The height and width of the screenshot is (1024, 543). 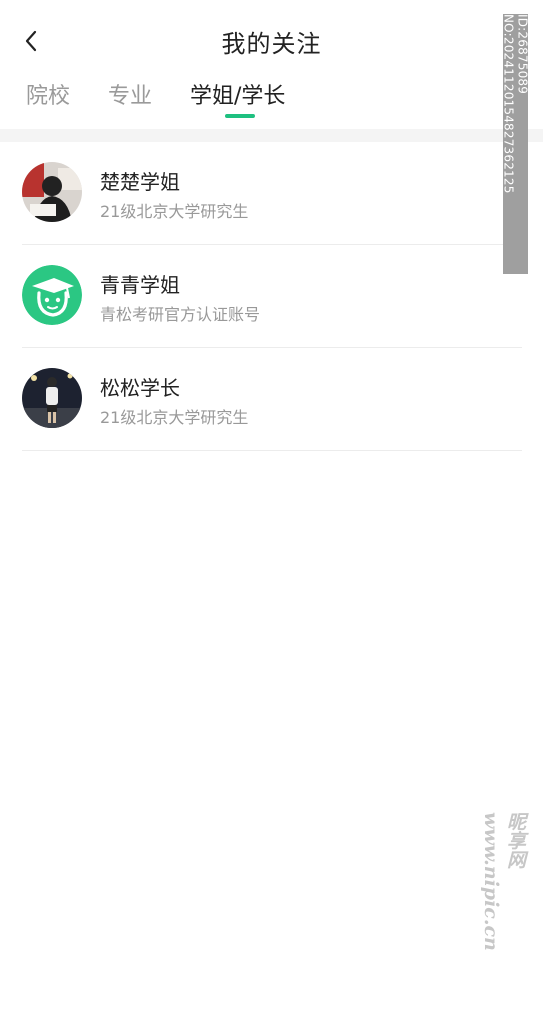 What do you see at coordinates (237, 94) in the screenshot?
I see `tab-seniors: 学姐/学长` at bounding box center [237, 94].